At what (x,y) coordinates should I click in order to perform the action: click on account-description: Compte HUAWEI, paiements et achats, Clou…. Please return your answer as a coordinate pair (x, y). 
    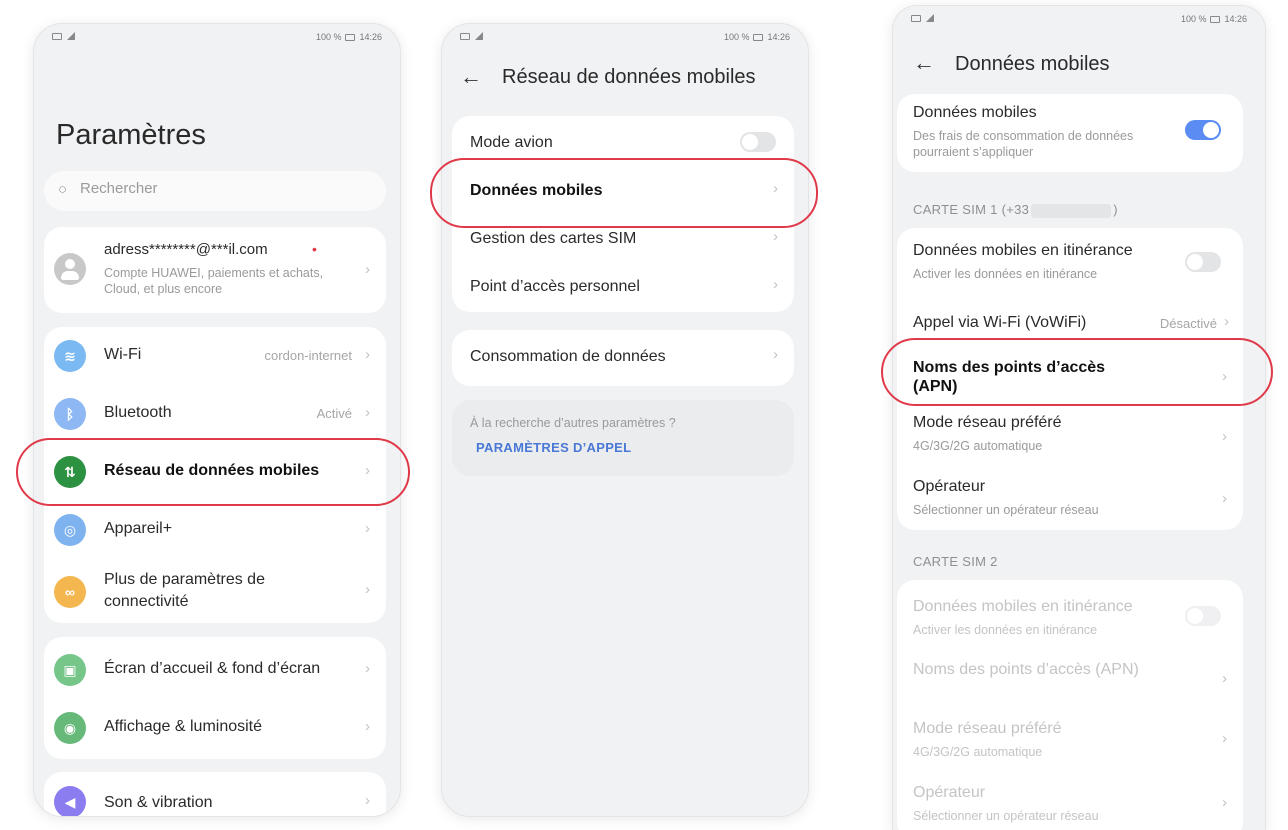
    Looking at the image, I should click on (214, 281).